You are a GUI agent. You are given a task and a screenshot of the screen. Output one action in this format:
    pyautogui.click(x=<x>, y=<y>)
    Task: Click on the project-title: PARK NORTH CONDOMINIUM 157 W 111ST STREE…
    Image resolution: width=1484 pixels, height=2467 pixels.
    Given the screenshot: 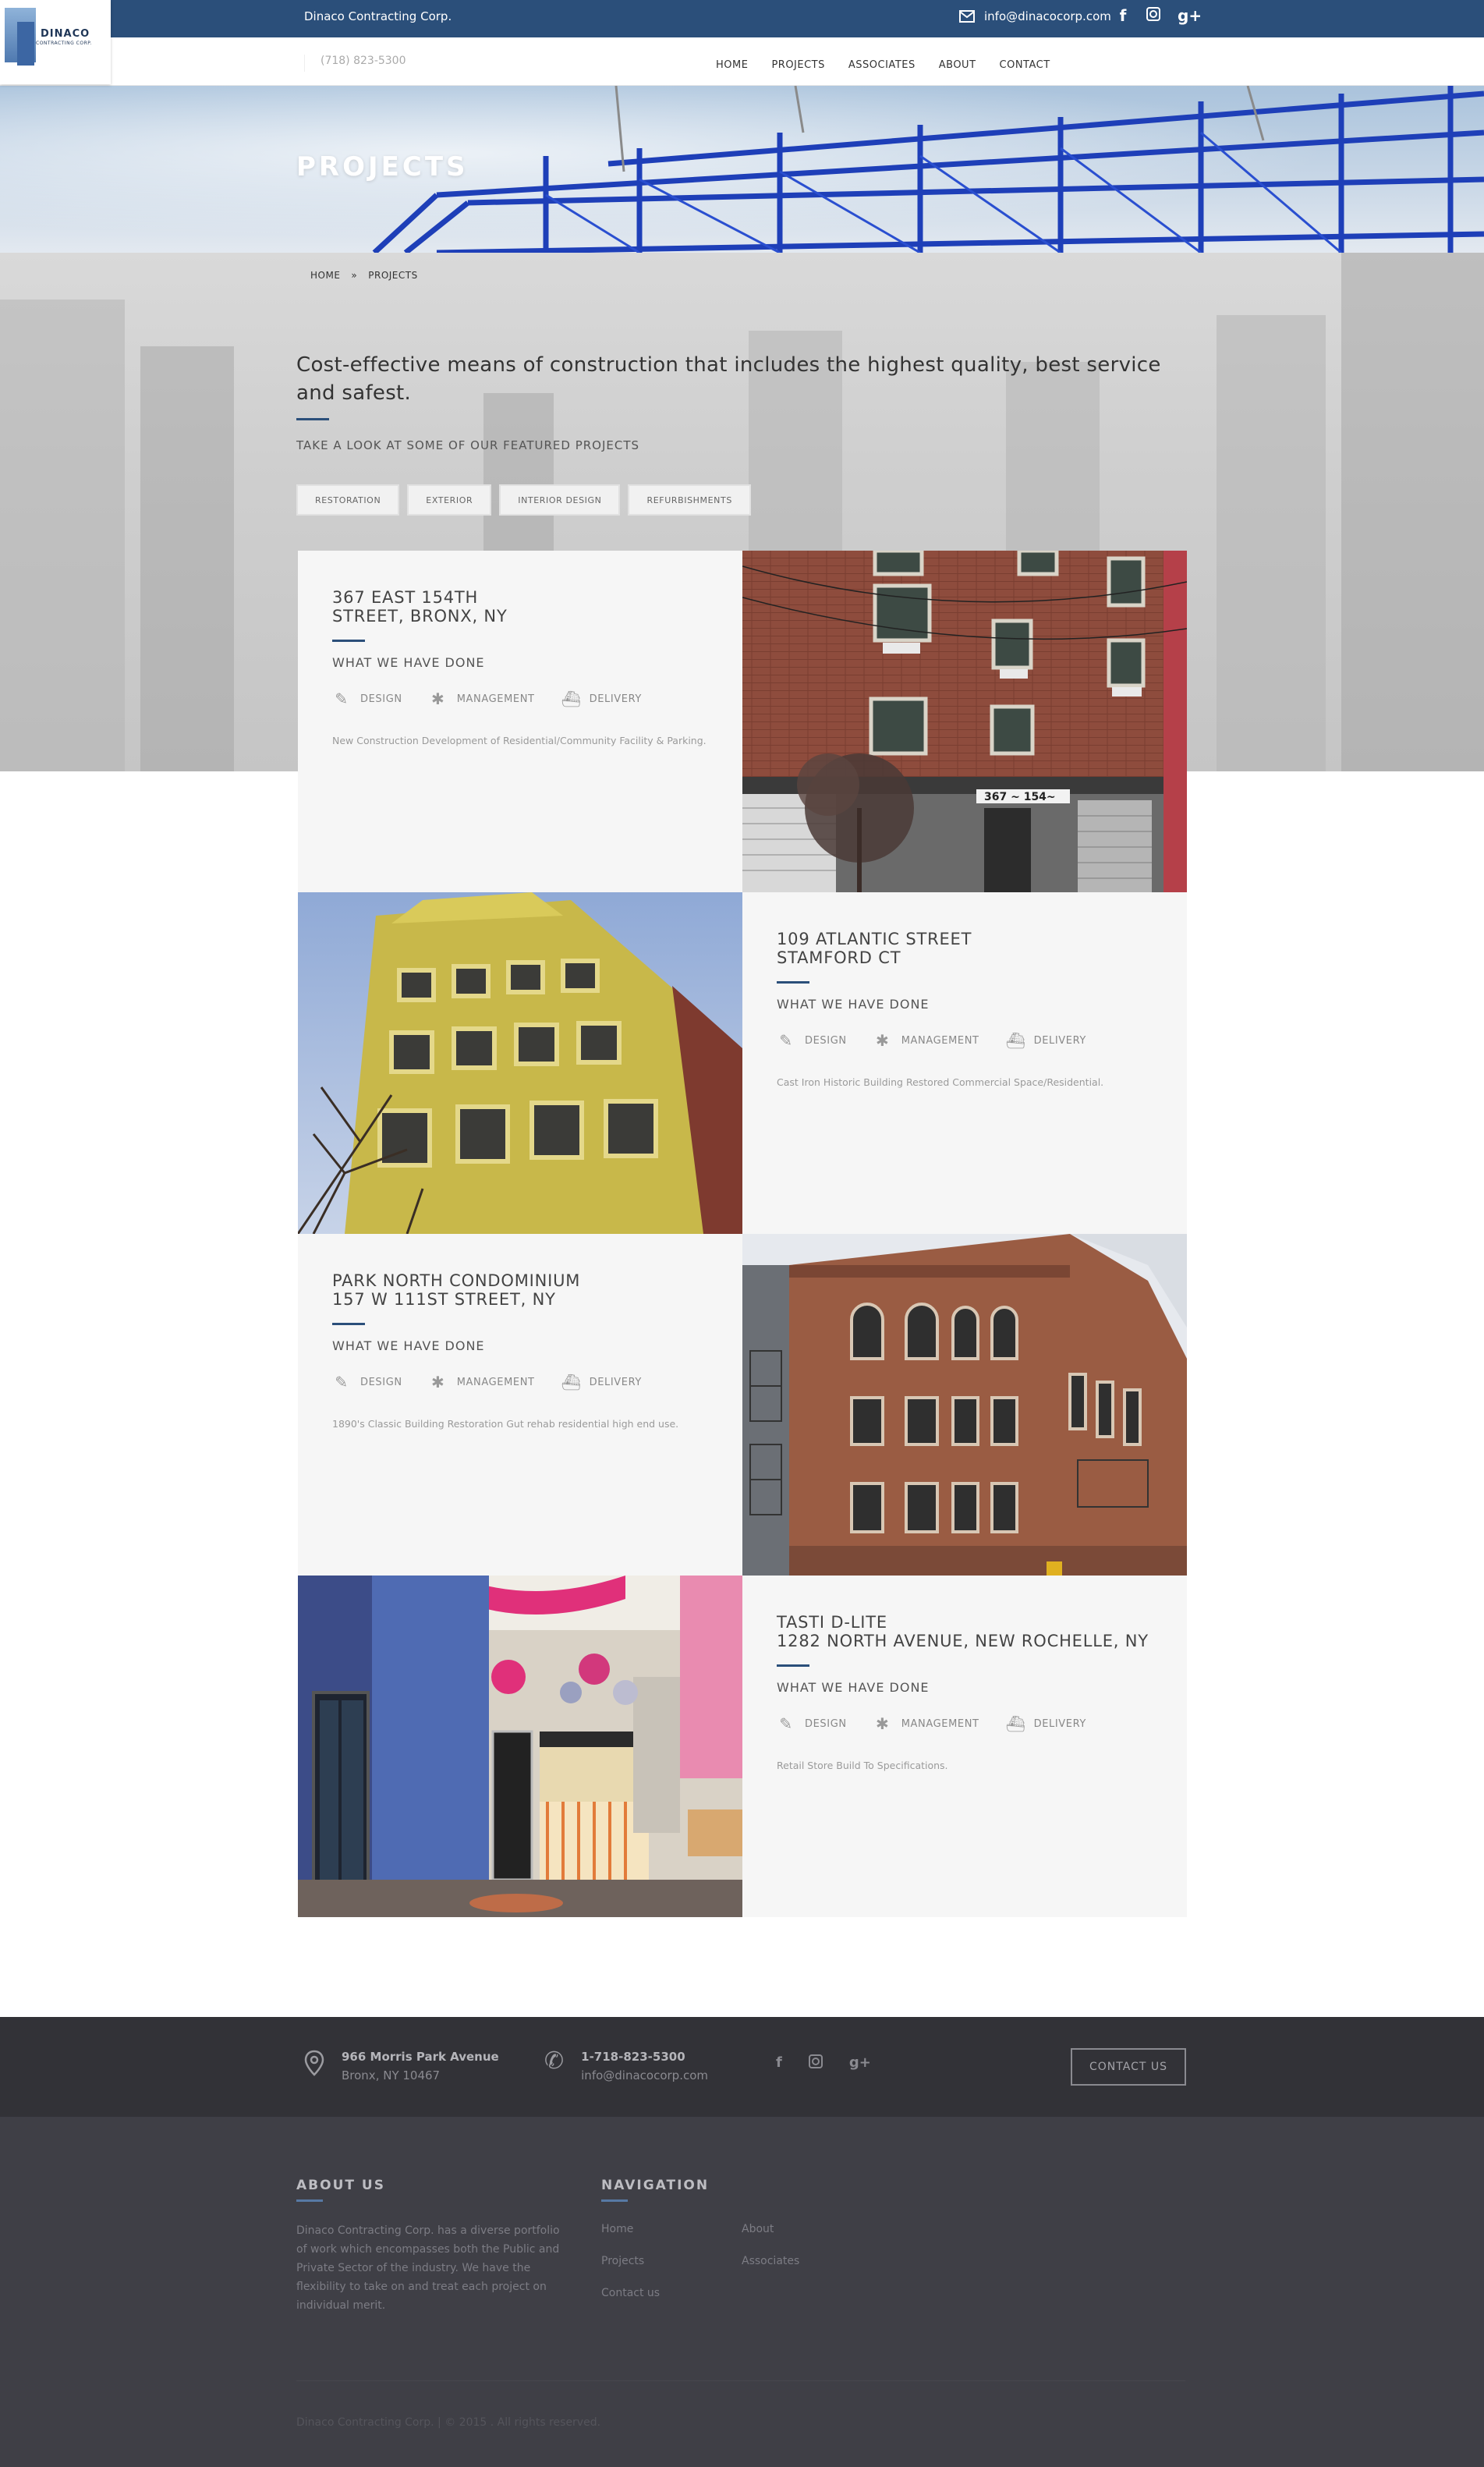 What is the action you would take?
    pyautogui.click(x=456, y=1290)
    